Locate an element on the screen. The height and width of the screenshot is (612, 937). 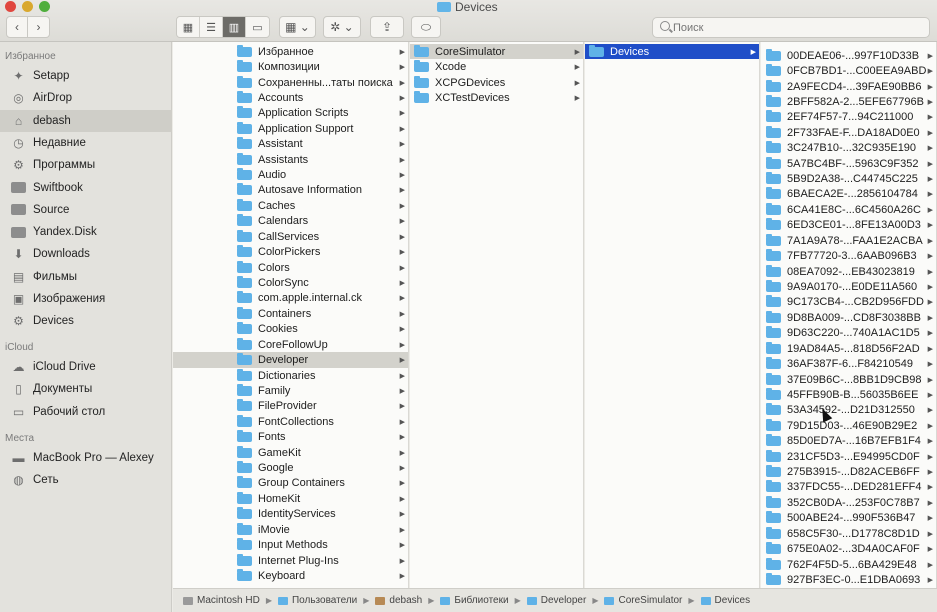
list-view-button: ☰ is located at coordinates (211, 27).